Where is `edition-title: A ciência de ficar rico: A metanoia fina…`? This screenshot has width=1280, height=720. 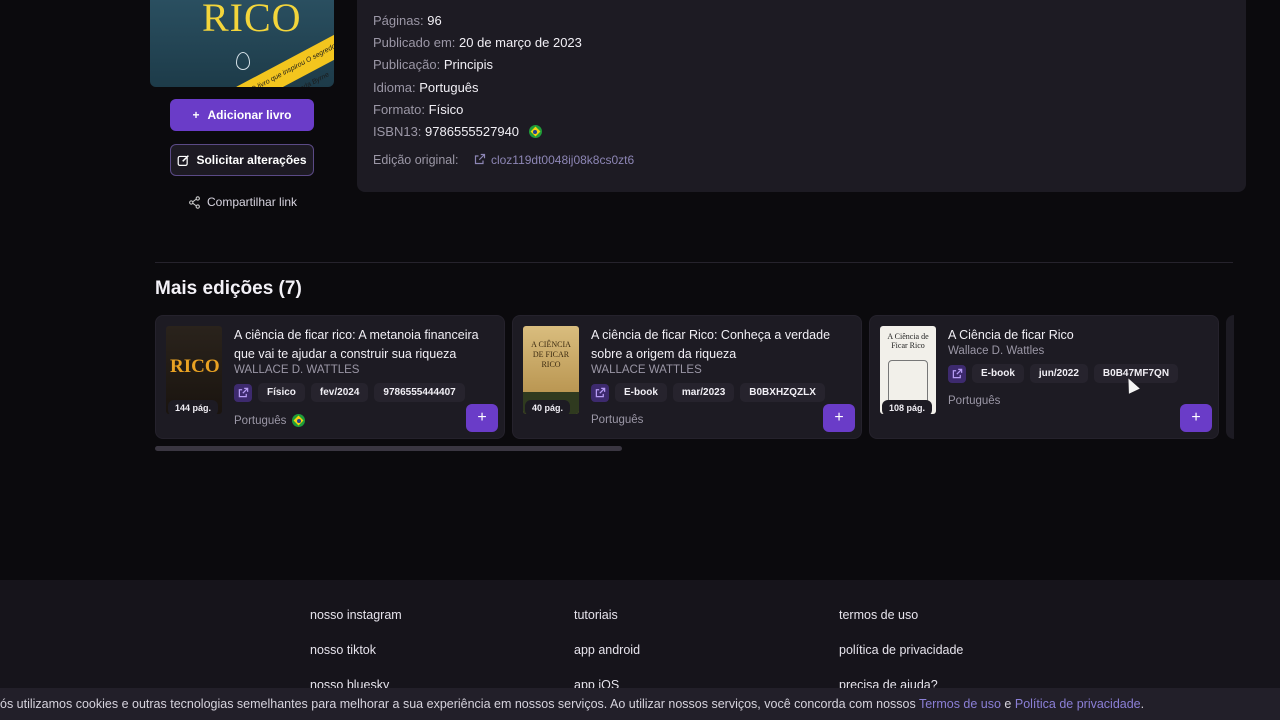
edition-title: A ciência de ficar rico: A metanoia fina… is located at coordinates (364, 345).